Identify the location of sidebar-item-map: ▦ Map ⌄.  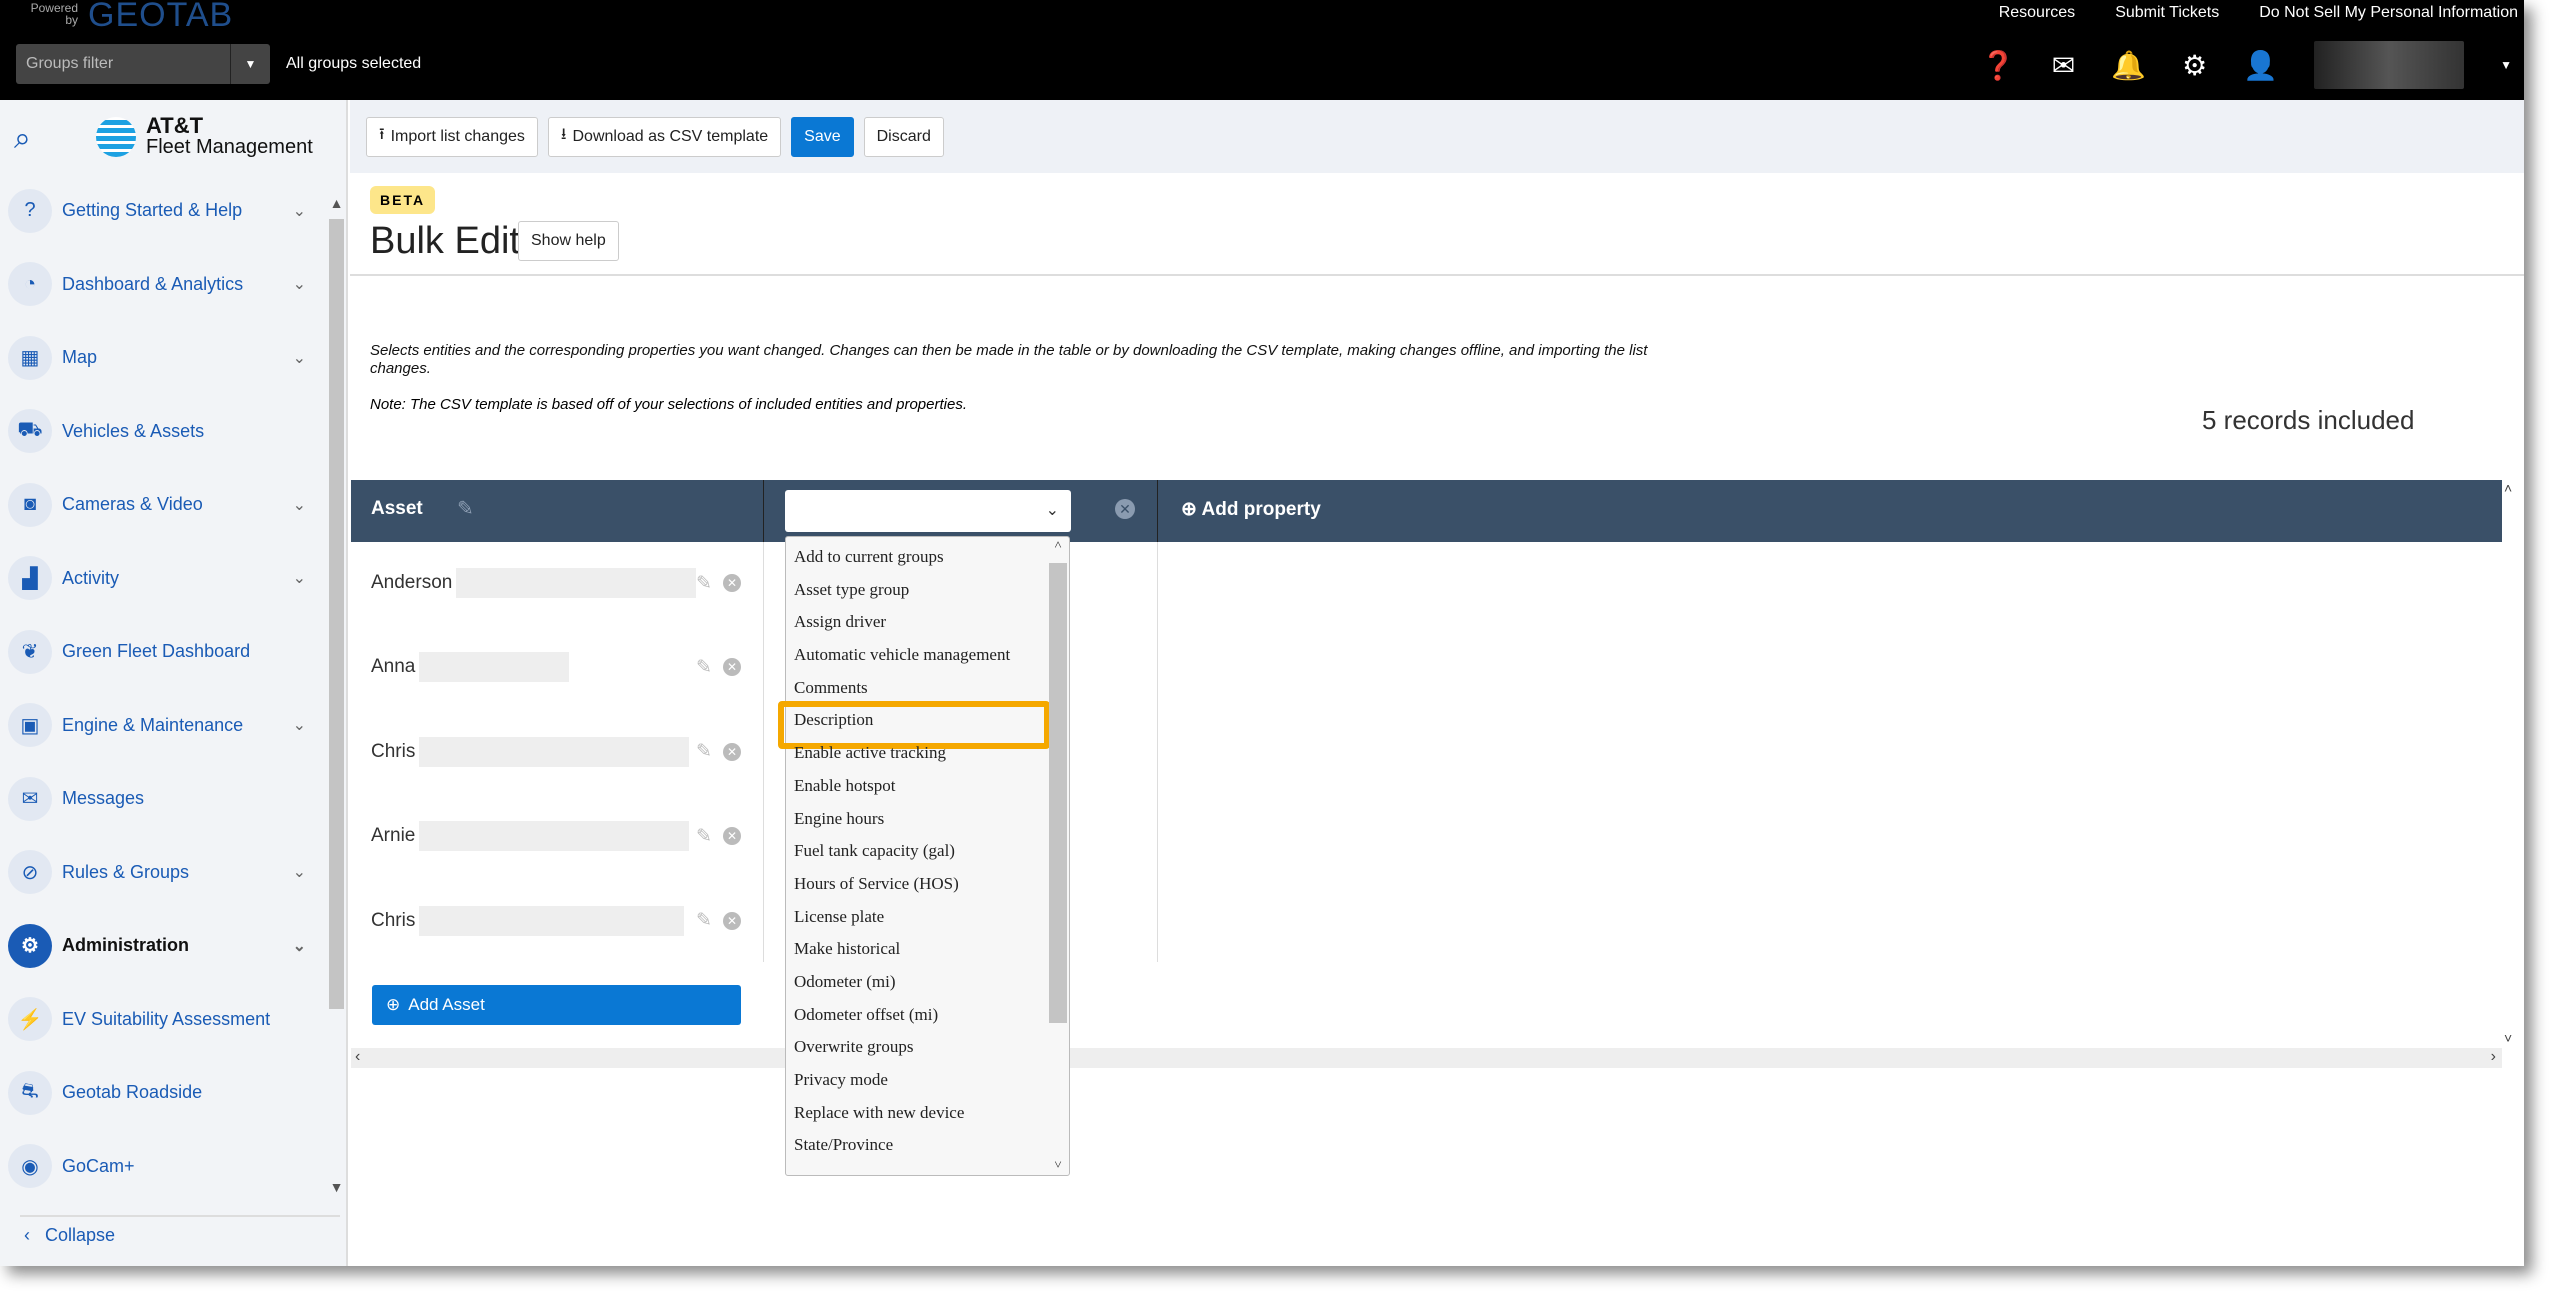
(163, 358).